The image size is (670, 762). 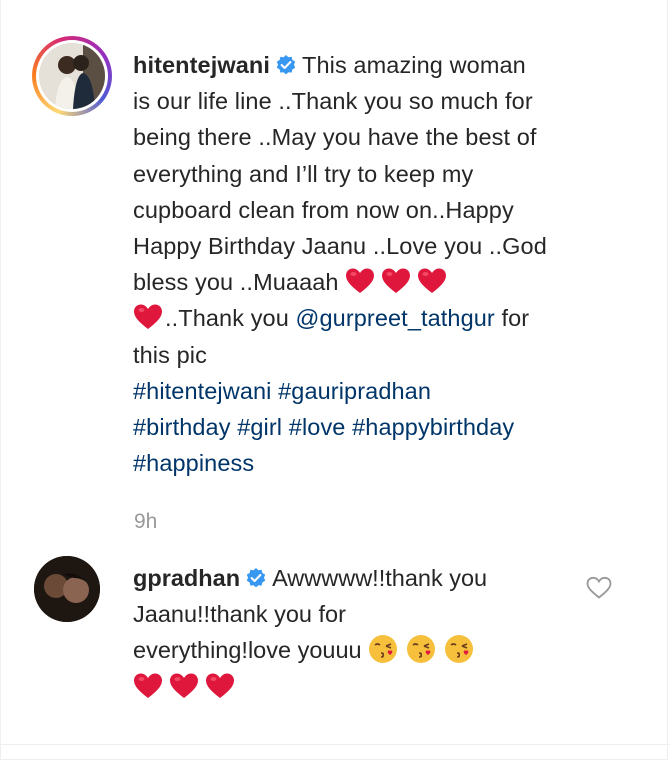 What do you see at coordinates (239, 614) in the screenshot?
I see `reply-line: Jaanu!!thank you for` at bounding box center [239, 614].